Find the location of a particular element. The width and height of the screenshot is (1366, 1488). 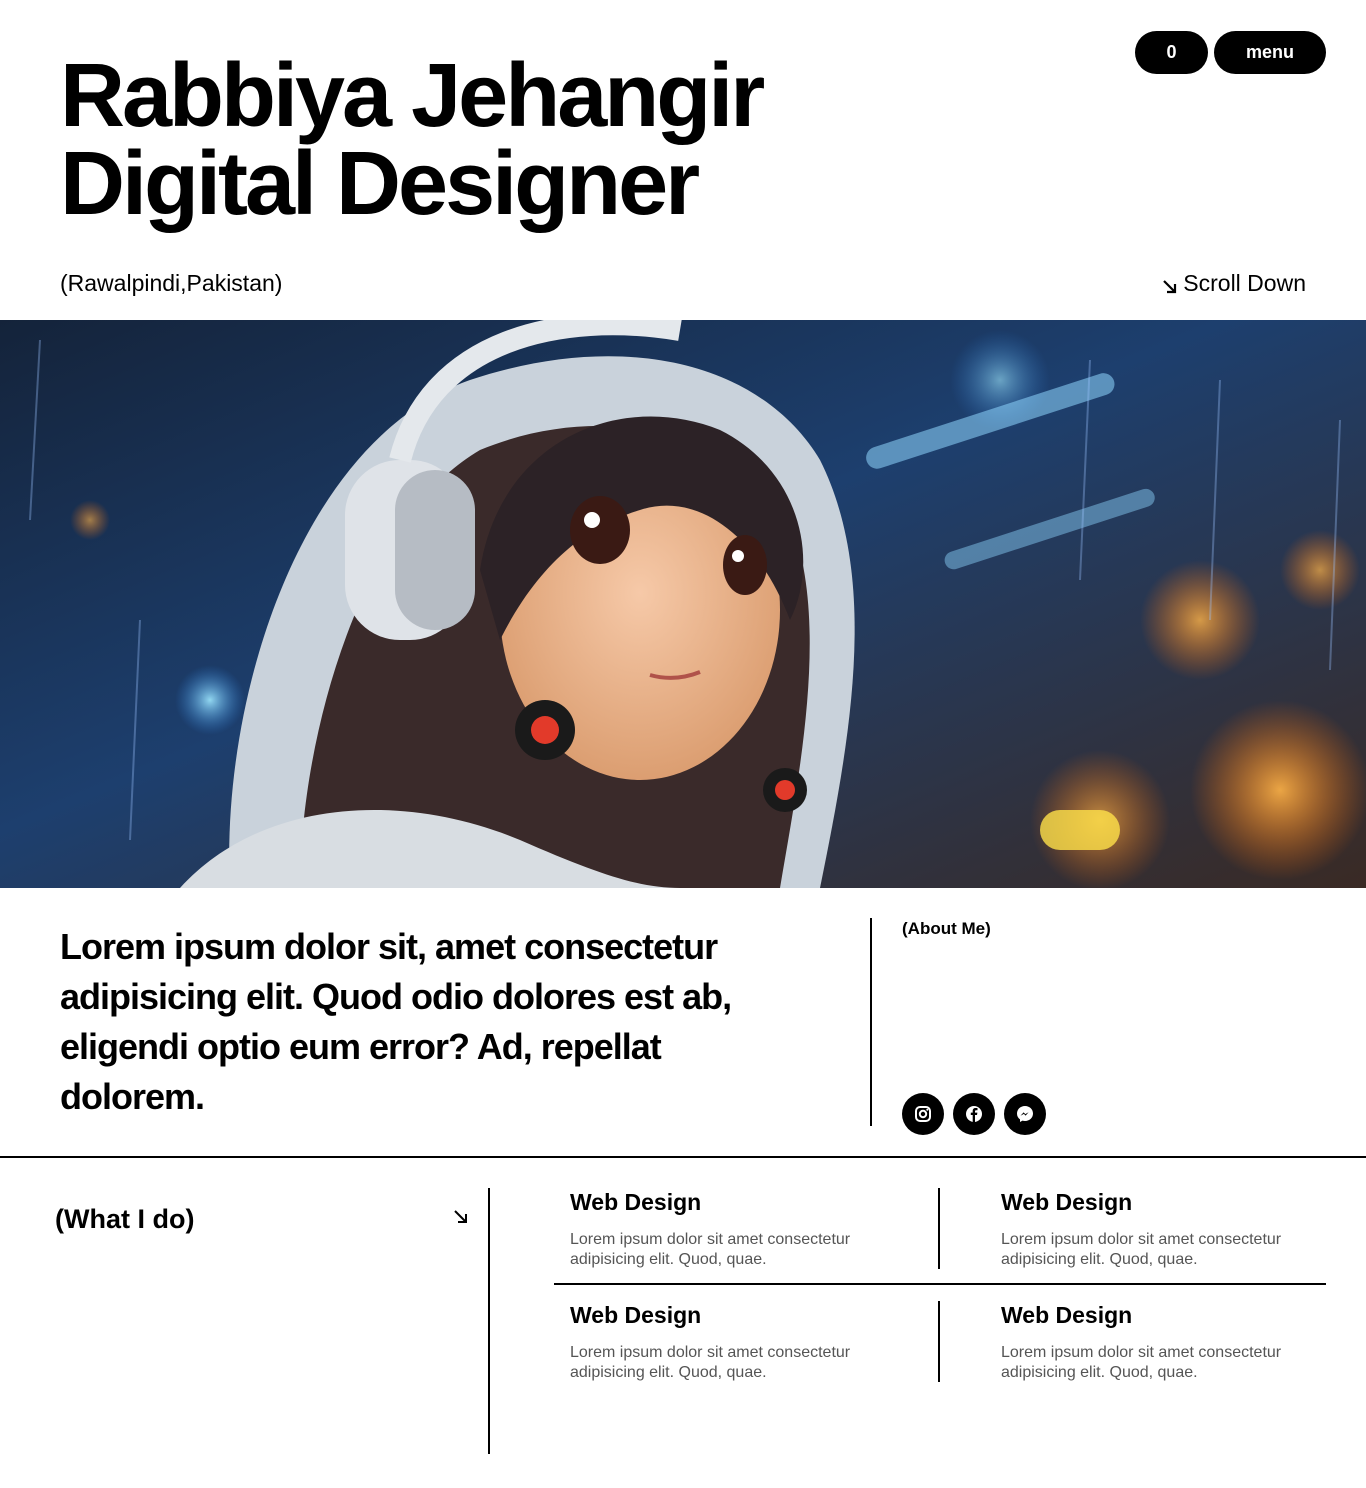

services-label: (What I do) is located at coordinates (125, 1219).